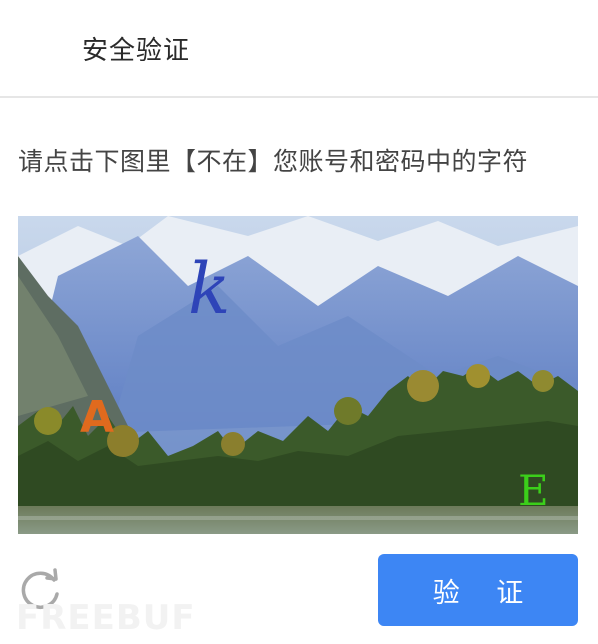  What do you see at coordinates (97, 418) in the screenshot?
I see `captcha-char-a: A` at bounding box center [97, 418].